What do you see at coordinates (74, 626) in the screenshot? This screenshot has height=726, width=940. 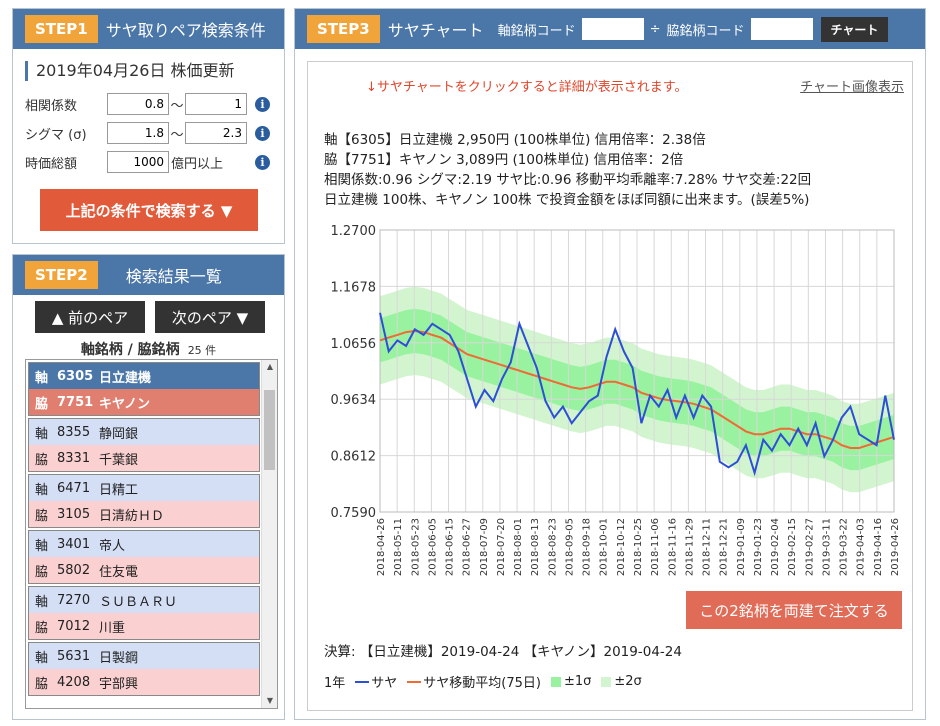 I see `hedge-code: 7012` at bounding box center [74, 626].